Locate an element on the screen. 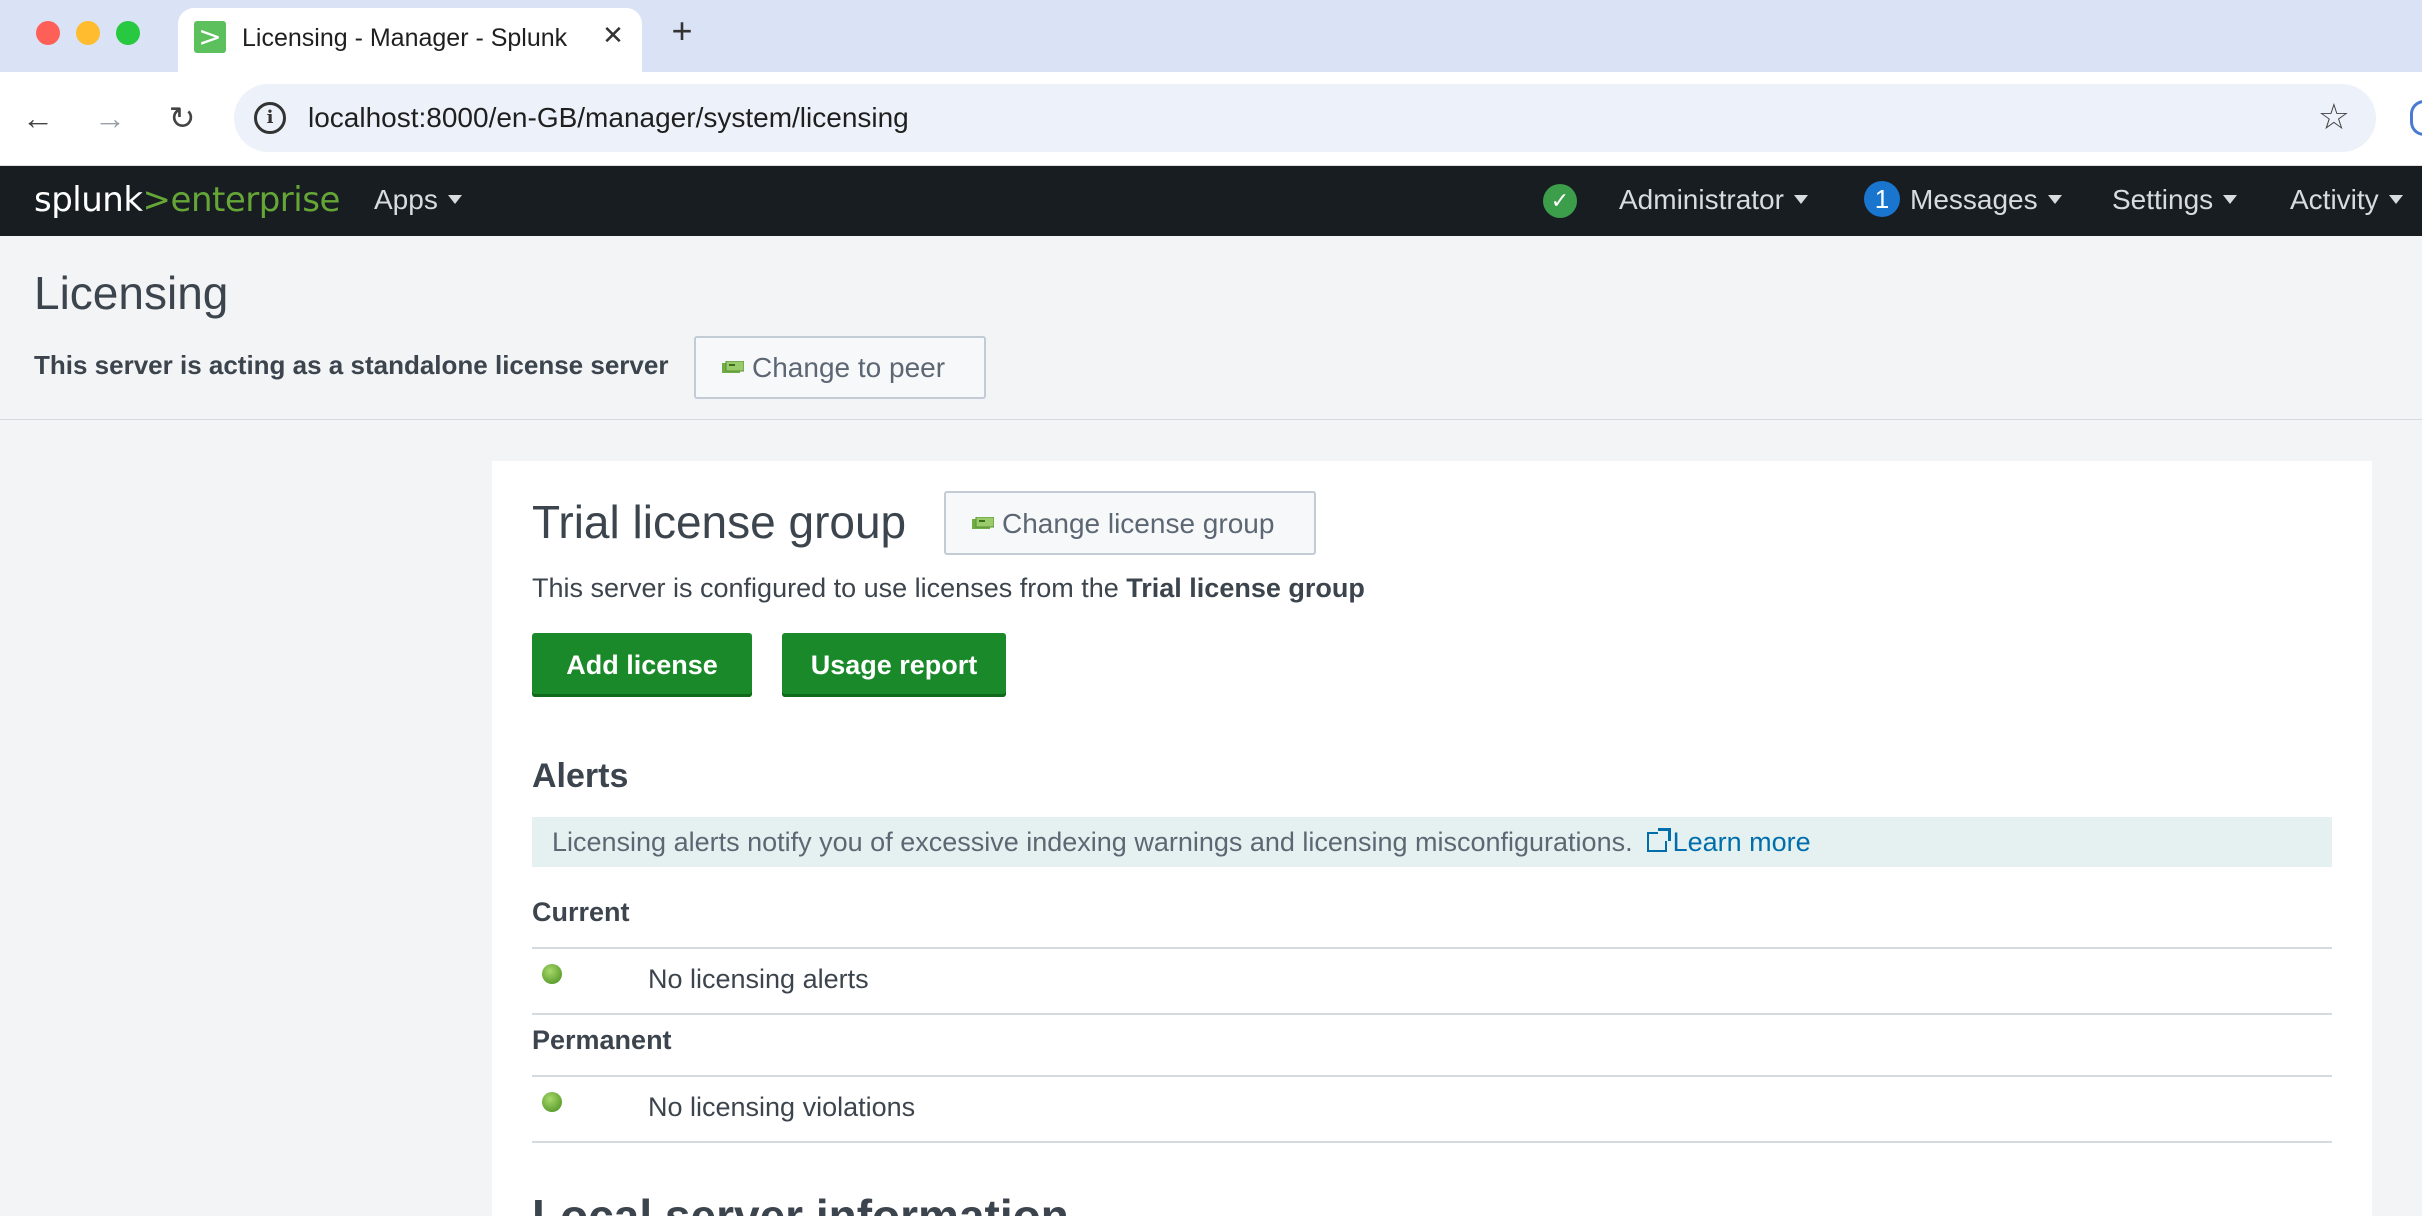  learn-more-link: Learn more is located at coordinates (1742, 842).